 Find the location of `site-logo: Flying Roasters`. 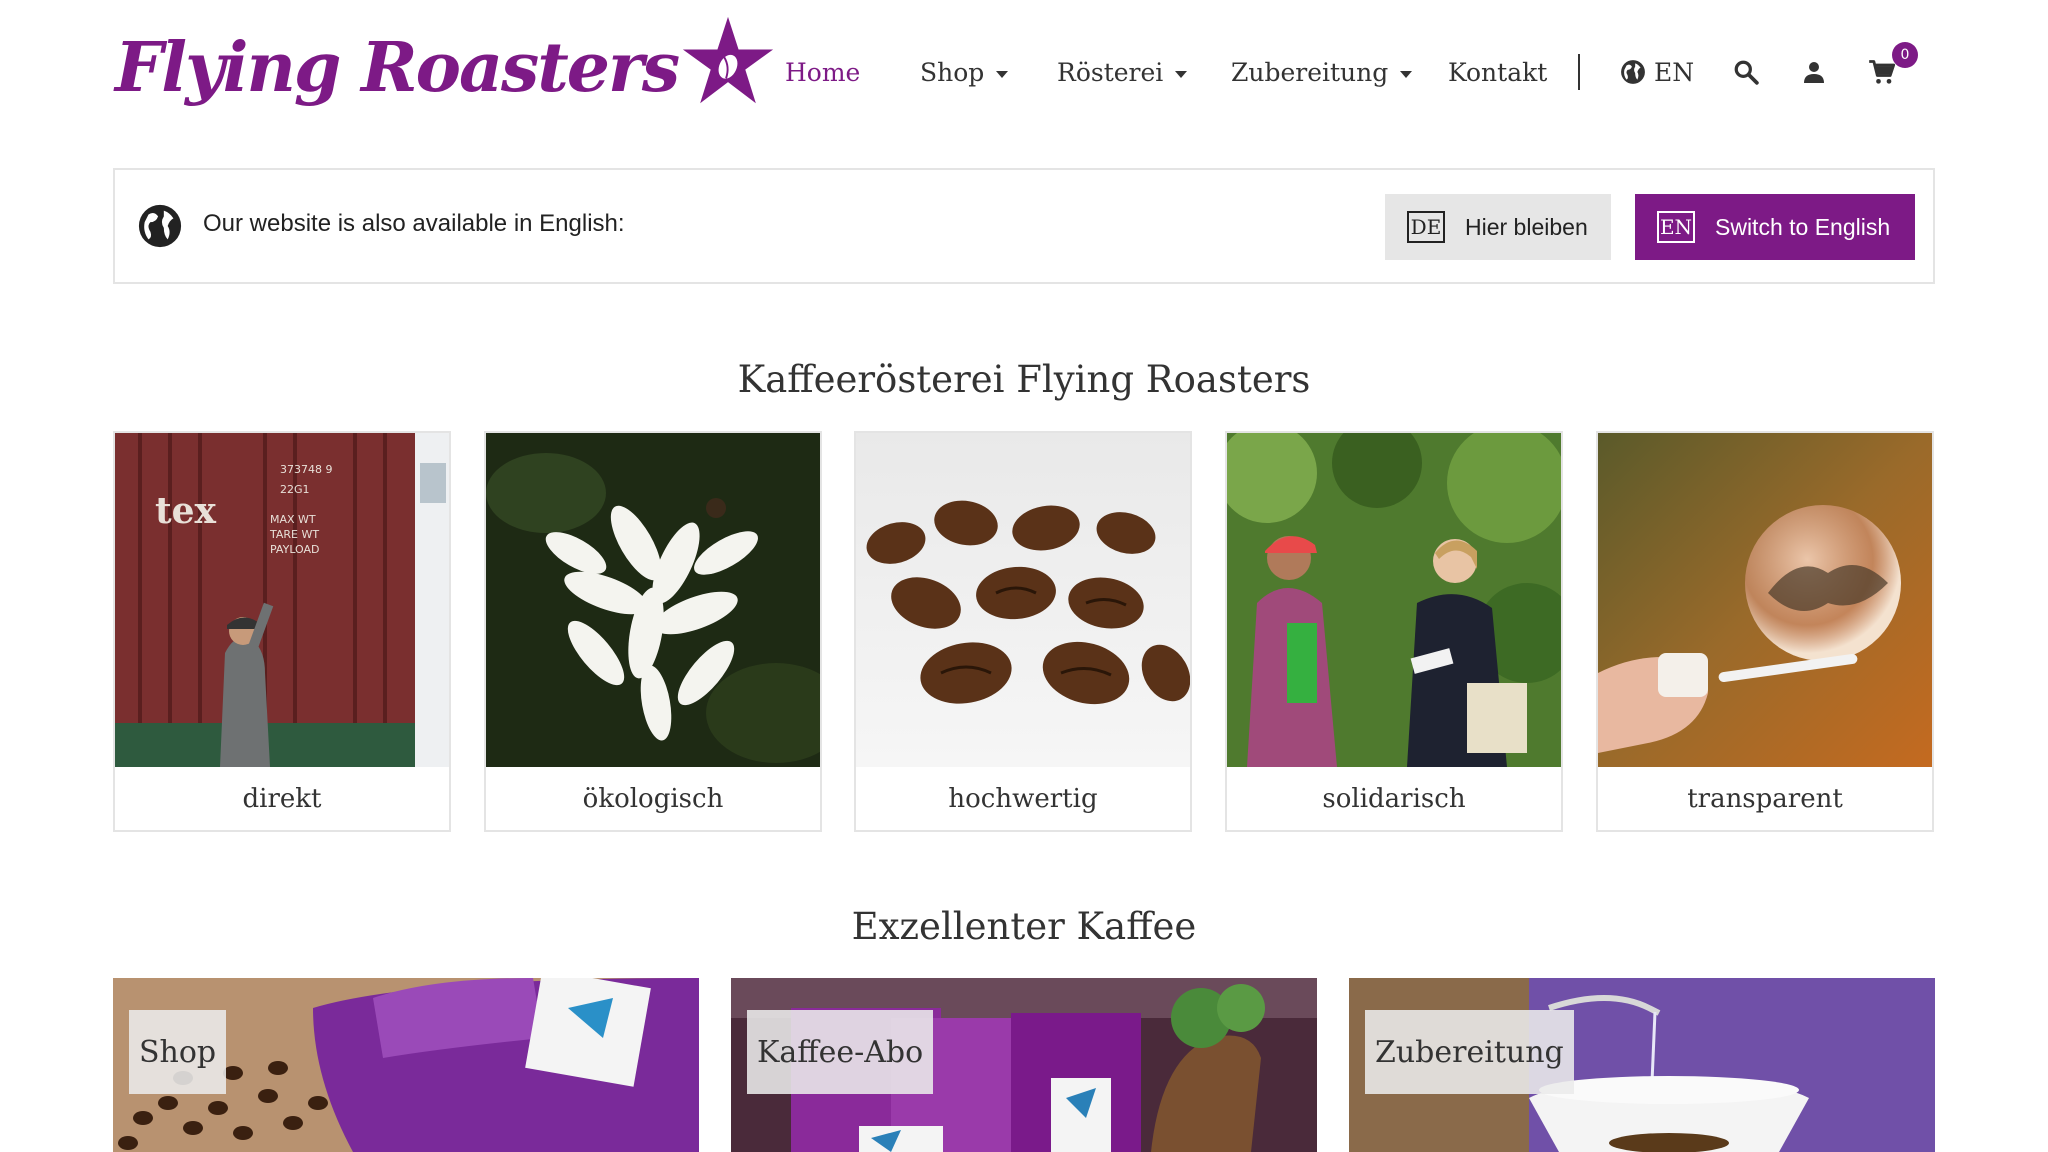

site-logo: Flying Roasters is located at coordinates (445, 67).